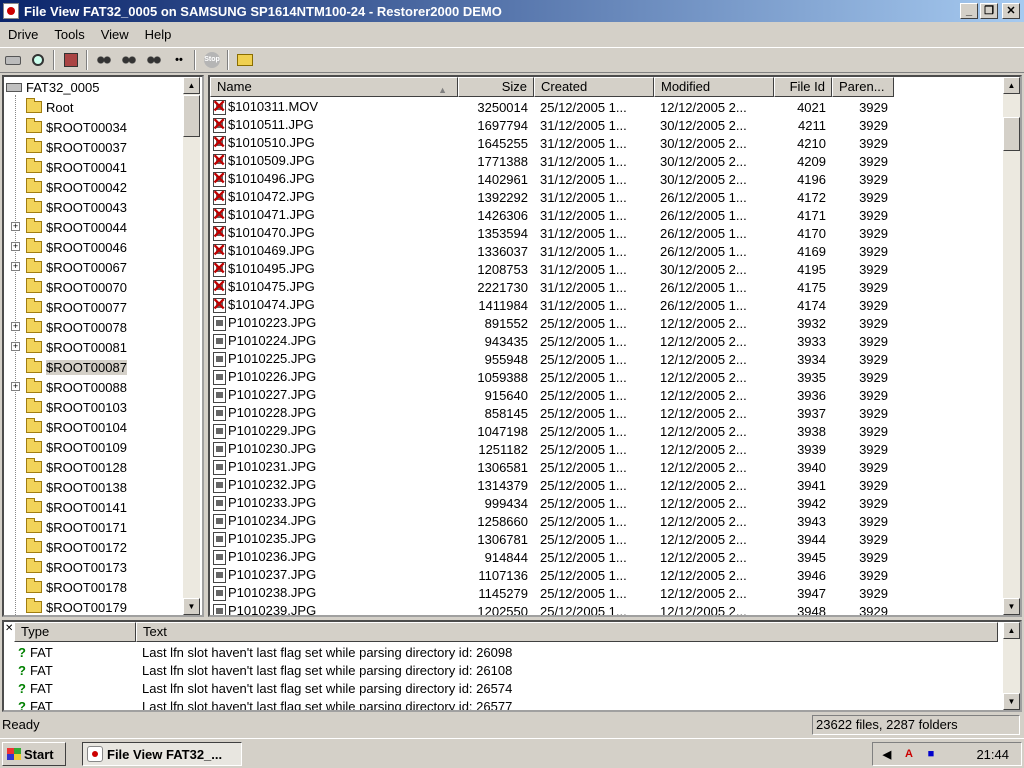 The width and height of the screenshot is (1024, 768). I want to click on file-list-scrollbar: ▲ ▼, so click(1011, 346).